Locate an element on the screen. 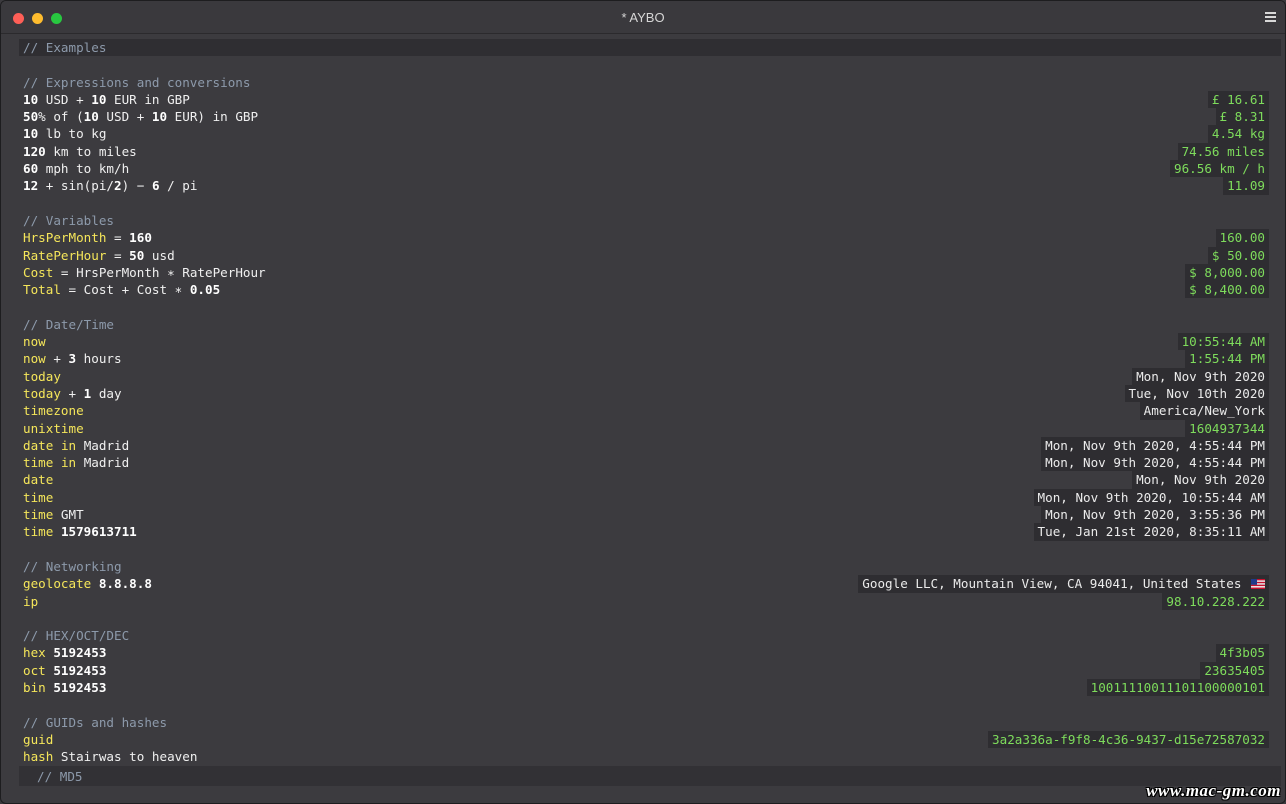 The width and height of the screenshot is (1286, 804). result-value: 10011110011101100000101 is located at coordinates (1177, 687).